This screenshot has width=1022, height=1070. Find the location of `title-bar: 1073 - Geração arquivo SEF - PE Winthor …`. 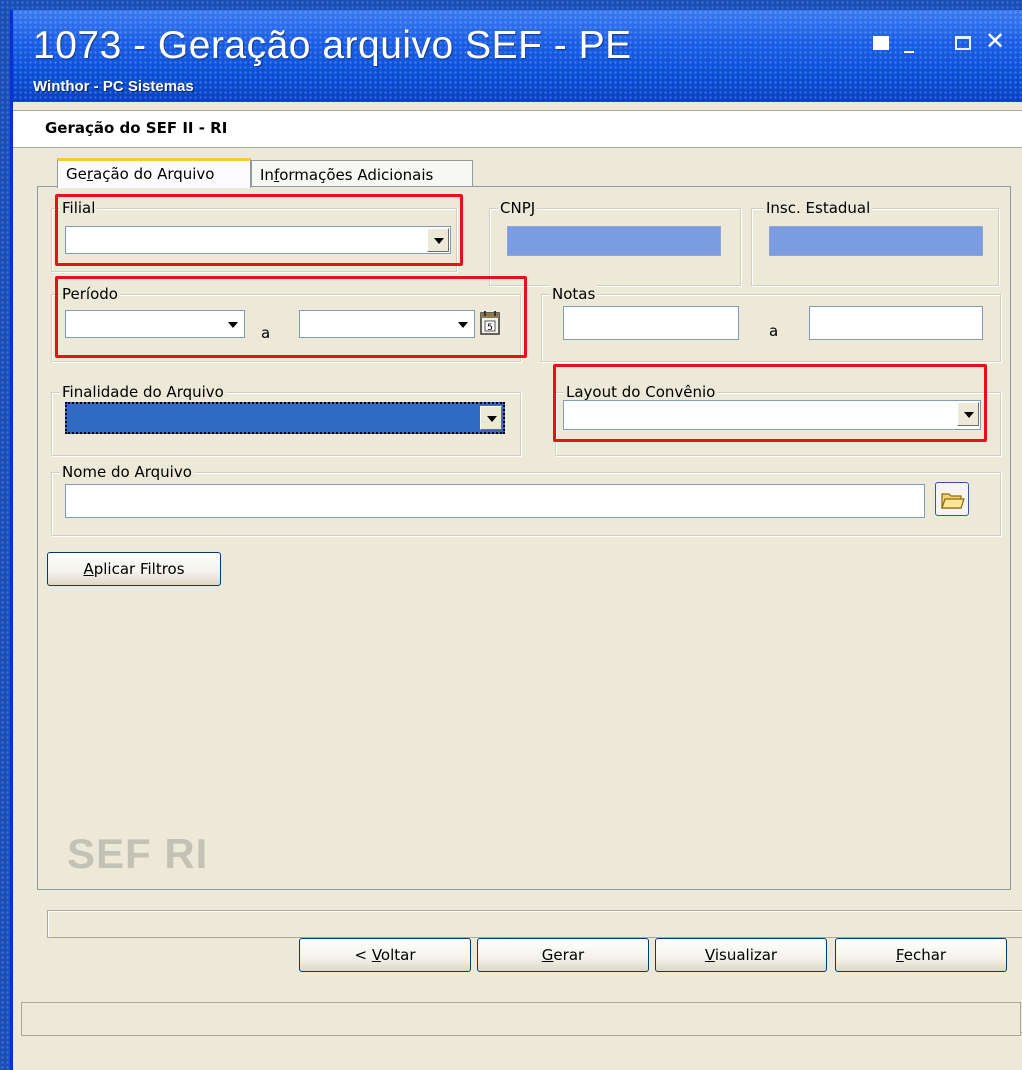

title-bar: 1073 - Geração arquivo SEF - PE Winthor … is located at coordinates (517, 56).